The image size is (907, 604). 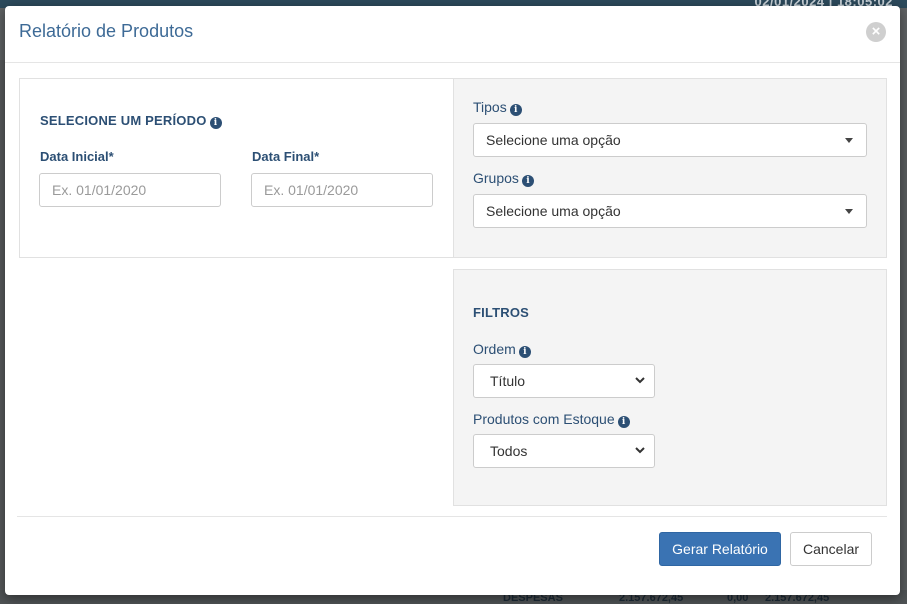 I want to click on filters-section-title: FILTROS, so click(x=501, y=312).